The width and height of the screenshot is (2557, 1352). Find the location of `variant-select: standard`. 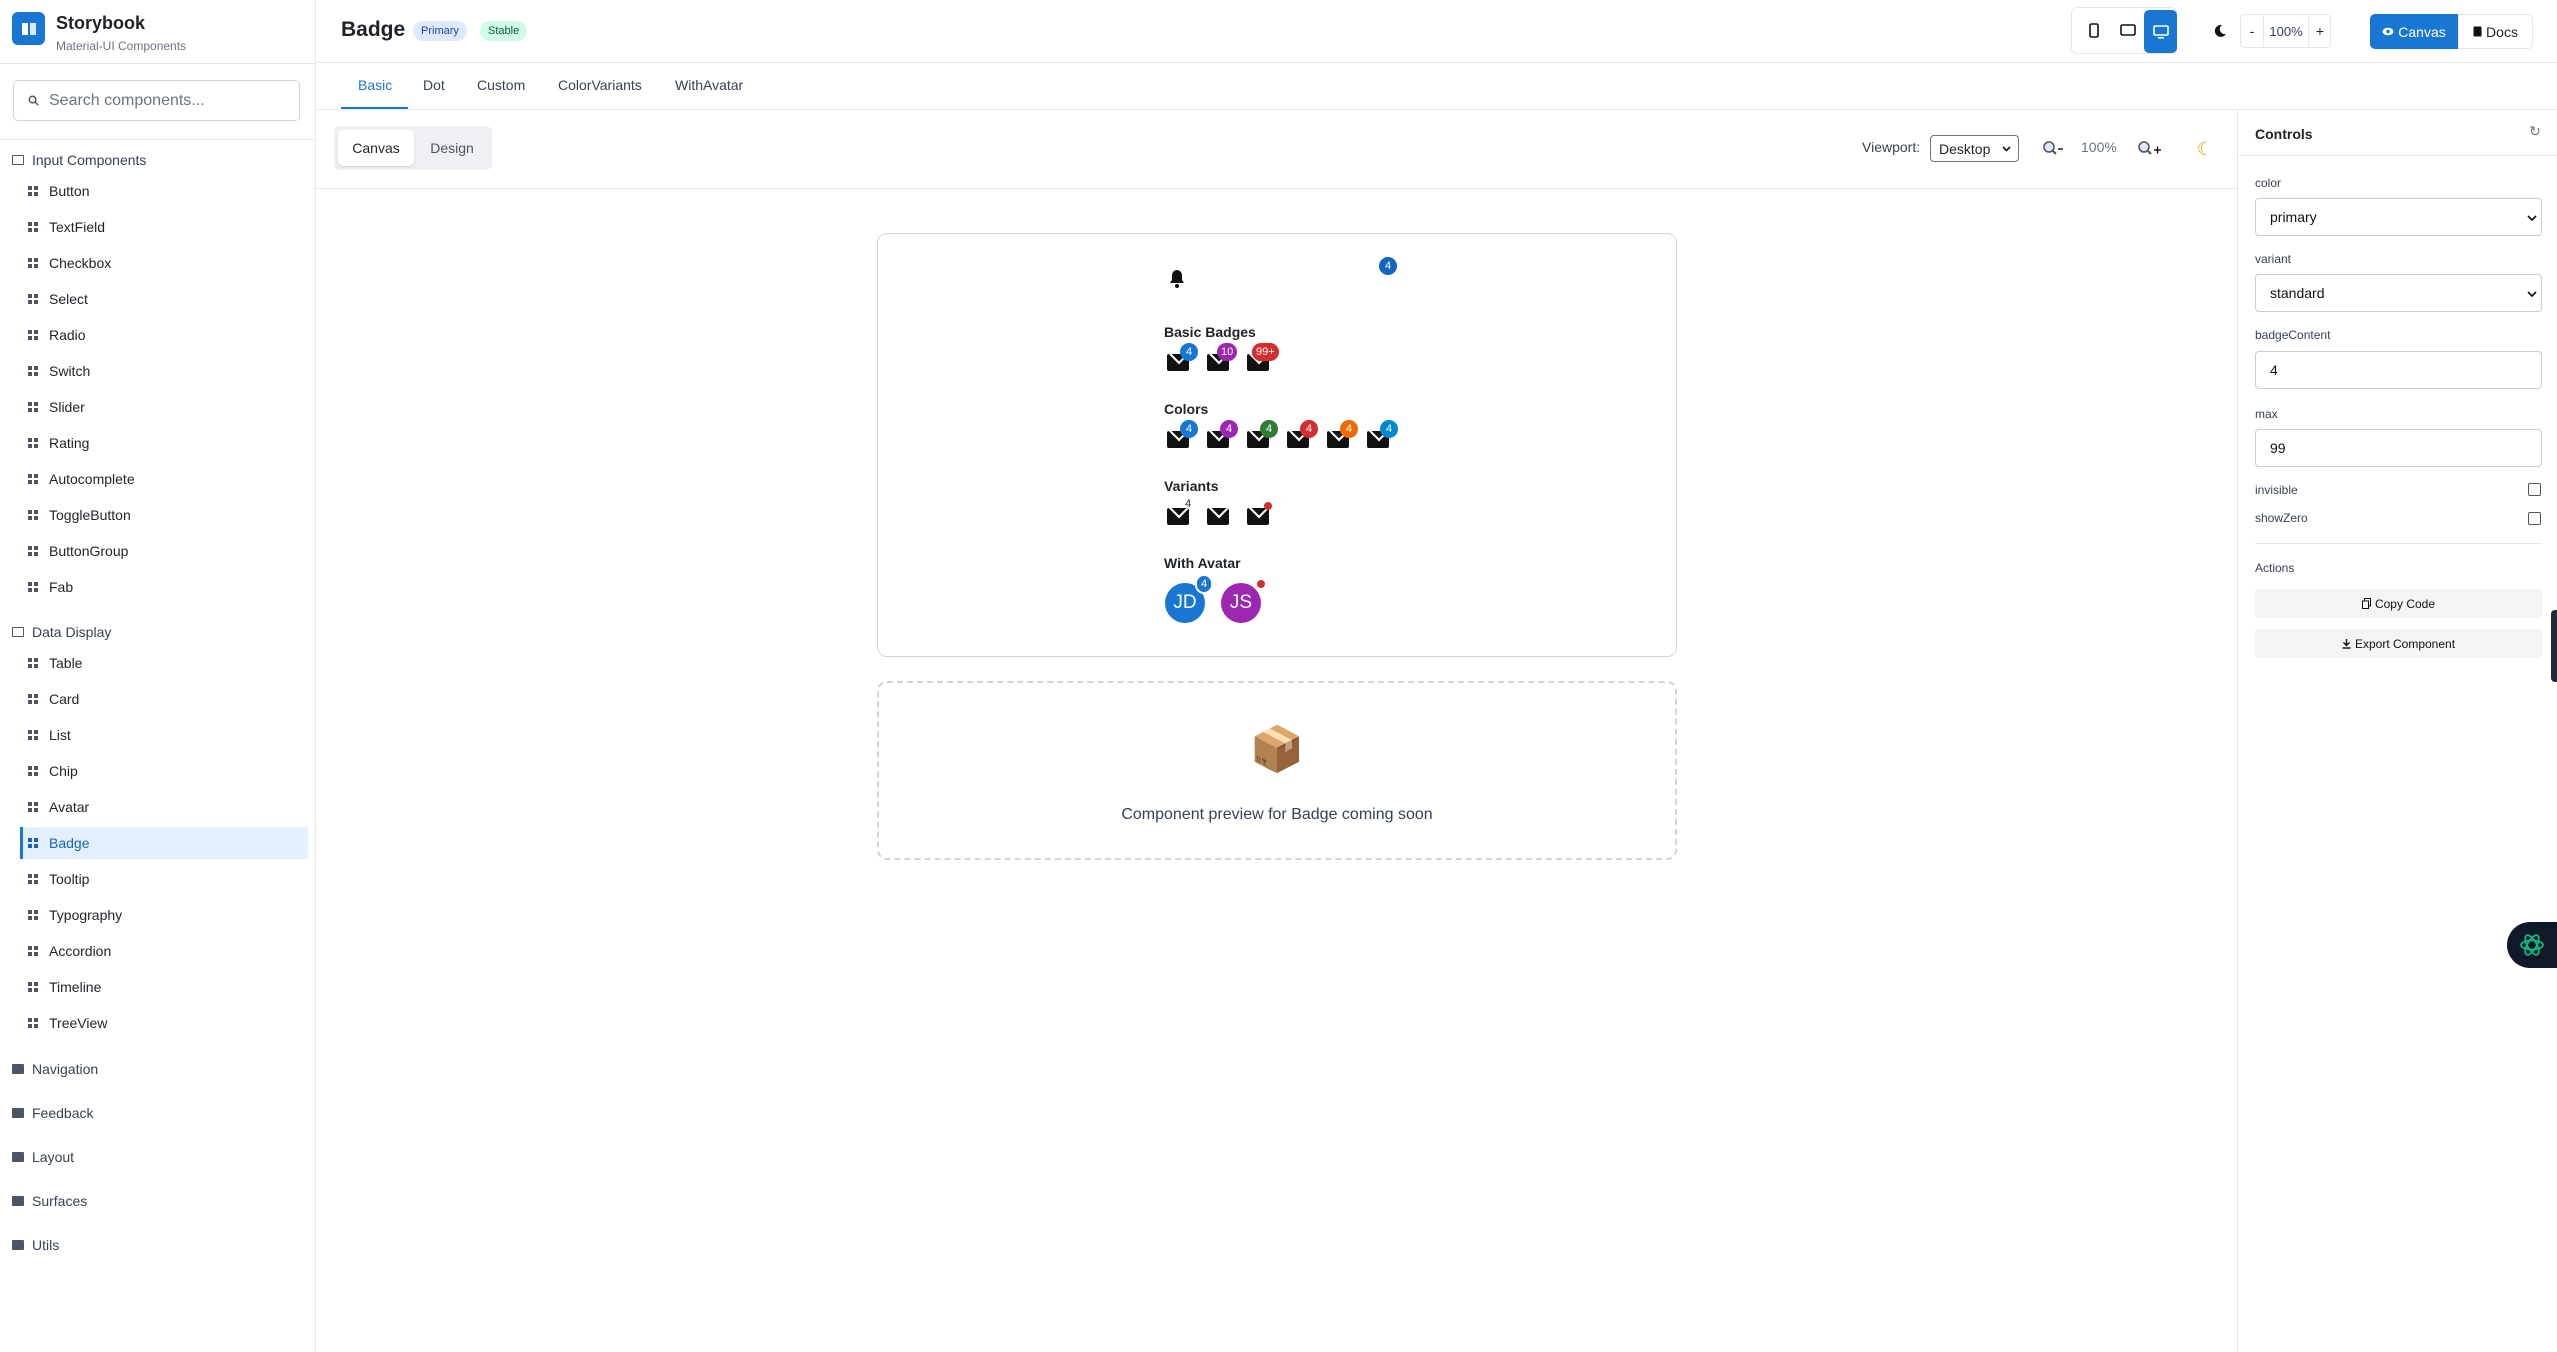

variant-select: standard is located at coordinates (2398, 293).